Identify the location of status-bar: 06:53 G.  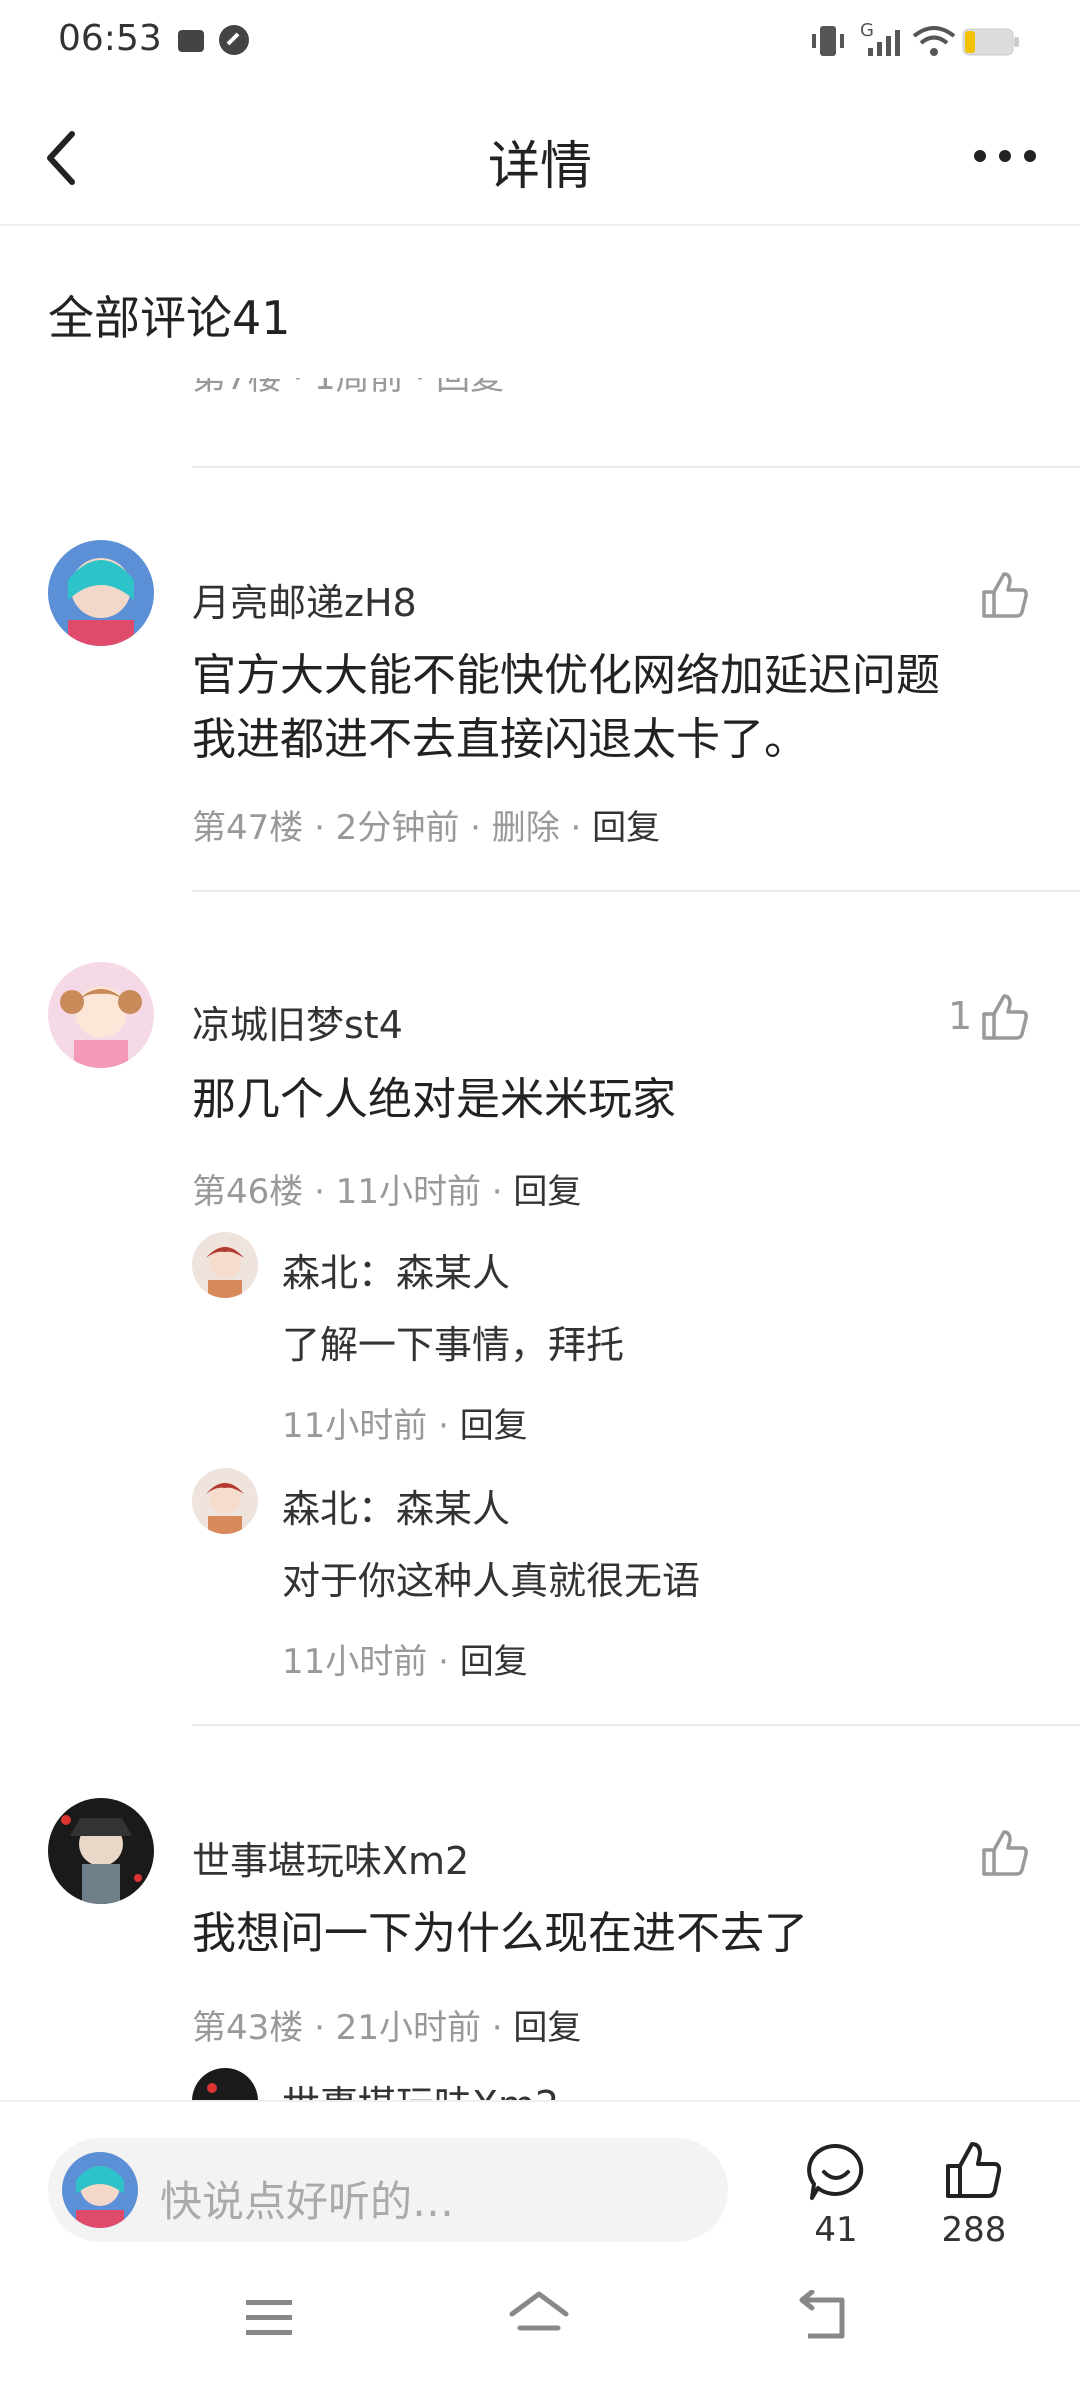
(540, 42).